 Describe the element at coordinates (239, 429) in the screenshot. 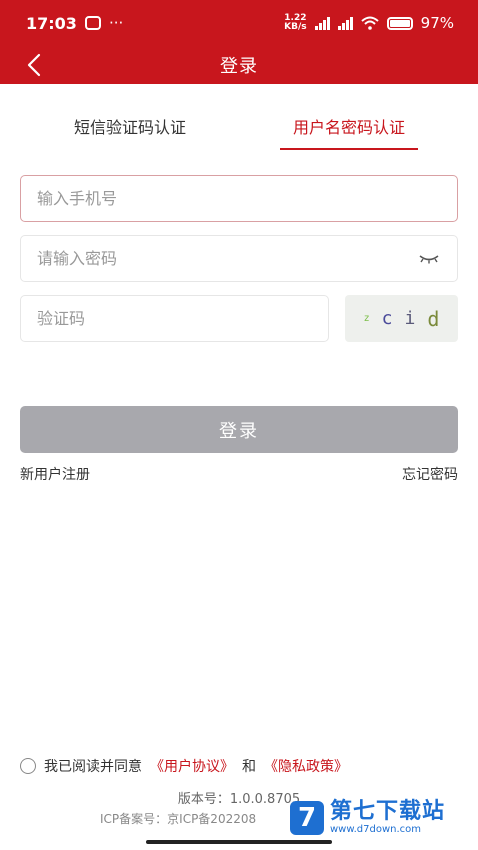

I see `login-button: 登录` at that location.